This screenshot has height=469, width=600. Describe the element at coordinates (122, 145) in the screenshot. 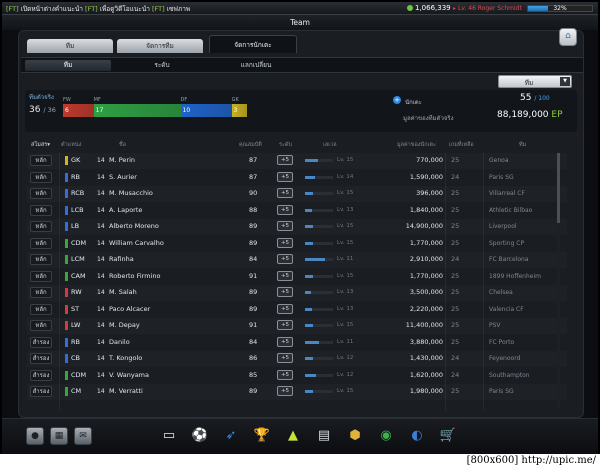

I see `column-header-name: ชื่อ` at that location.